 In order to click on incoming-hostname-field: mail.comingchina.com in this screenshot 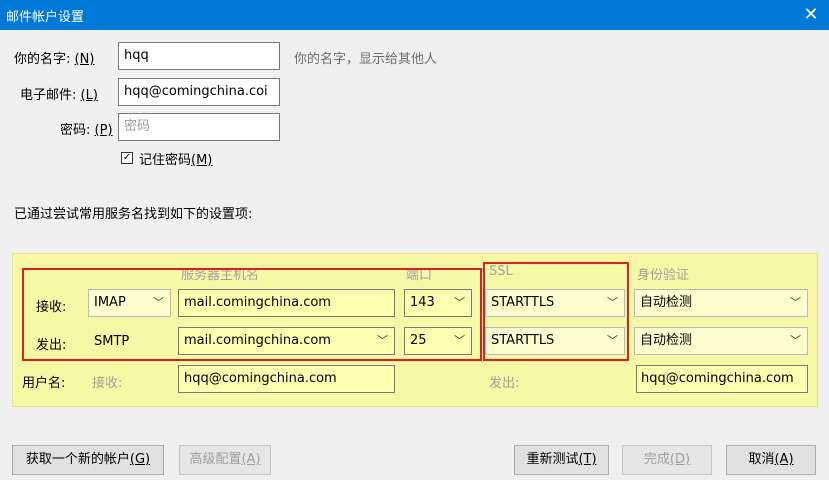, I will do `click(286, 303)`.